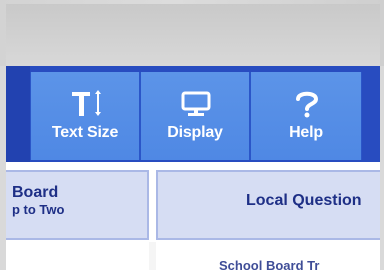 Image resolution: width=384 pixels, height=270 pixels. What do you see at coordinates (195, 104) in the screenshot?
I see `monitor-icon` at bounding box center [195, 104].